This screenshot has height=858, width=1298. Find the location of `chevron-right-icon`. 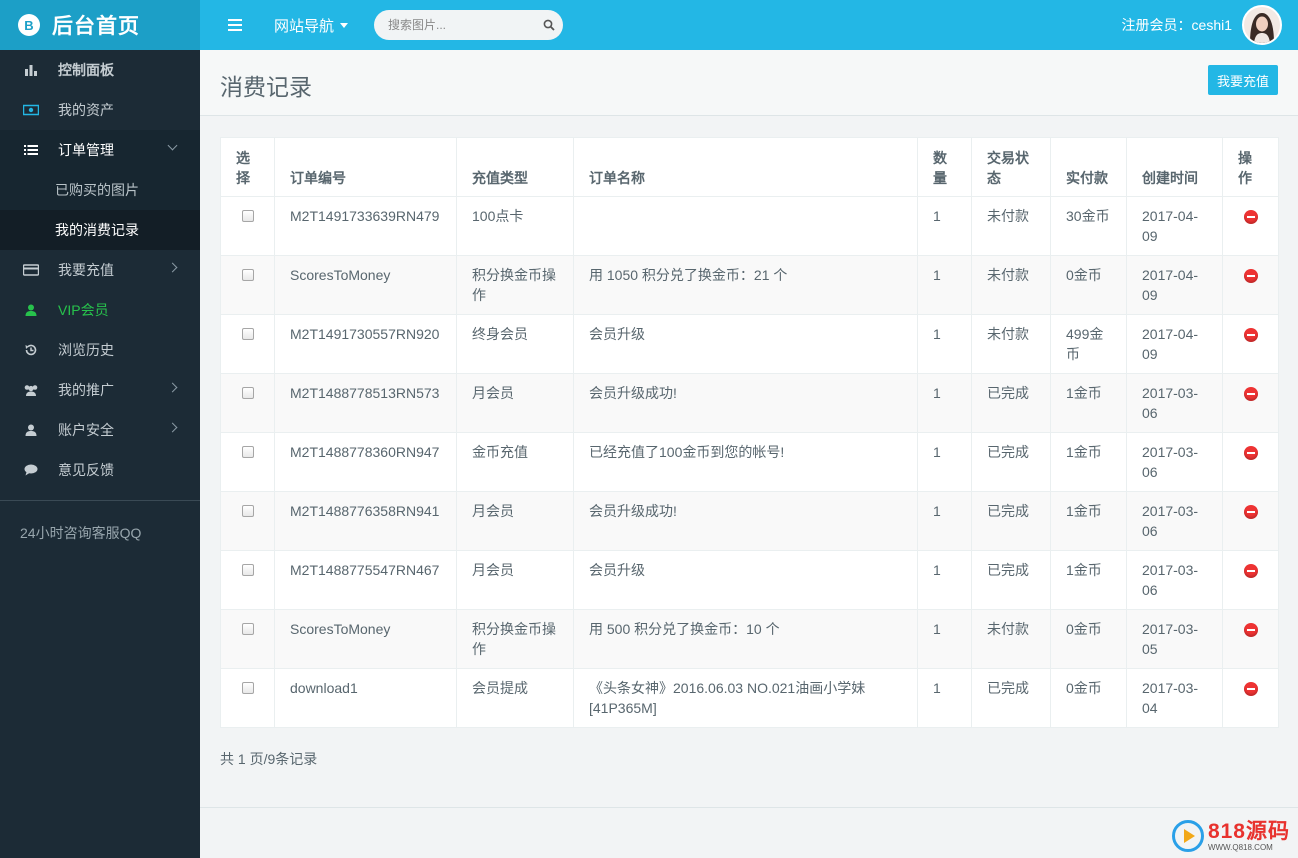

chevron-right-icon is located at coordinates (172, 427).